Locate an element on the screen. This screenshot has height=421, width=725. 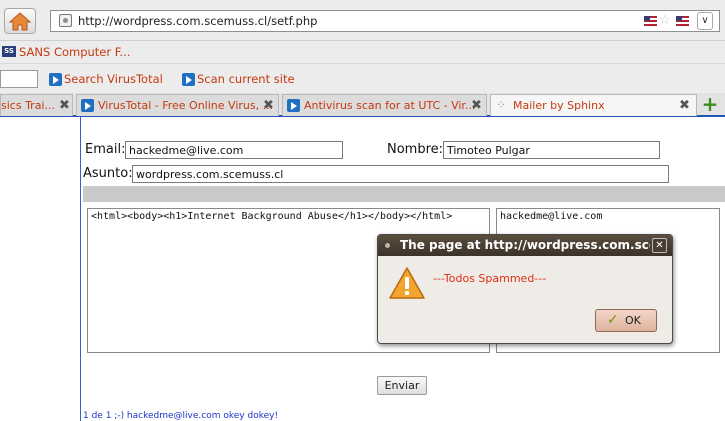
tab-mailer-by-sphinx: ⁘ Mailer by Sphinx ✖ is located at coordinates (593, 105).